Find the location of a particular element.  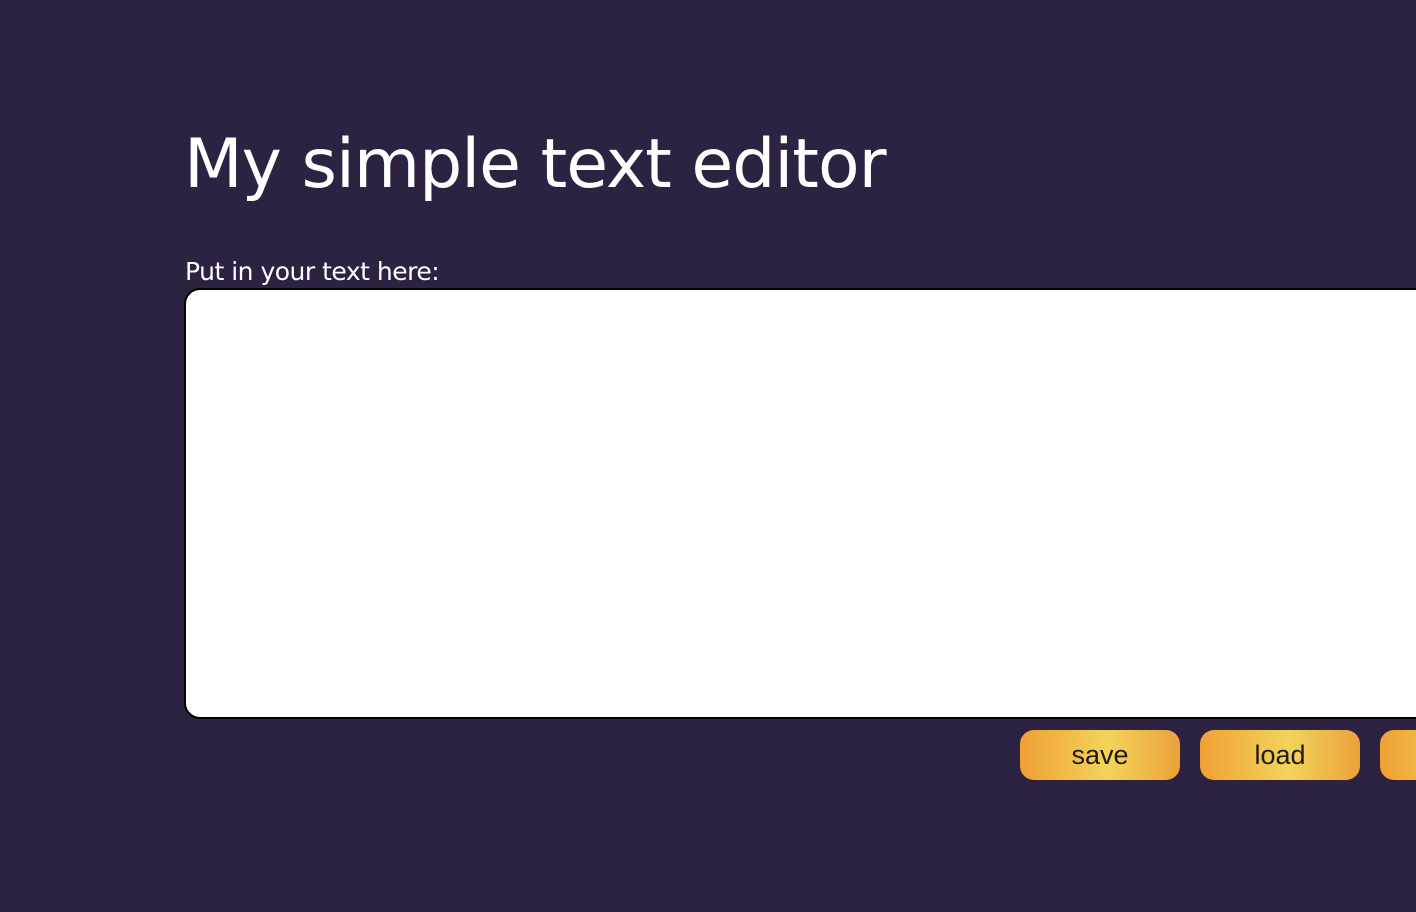

save-button: save is located at coordinates (1100, 755).